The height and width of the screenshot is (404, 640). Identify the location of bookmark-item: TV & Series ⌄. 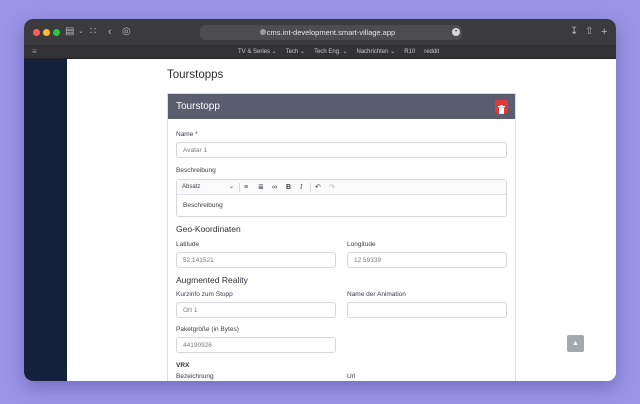
(257, 52).